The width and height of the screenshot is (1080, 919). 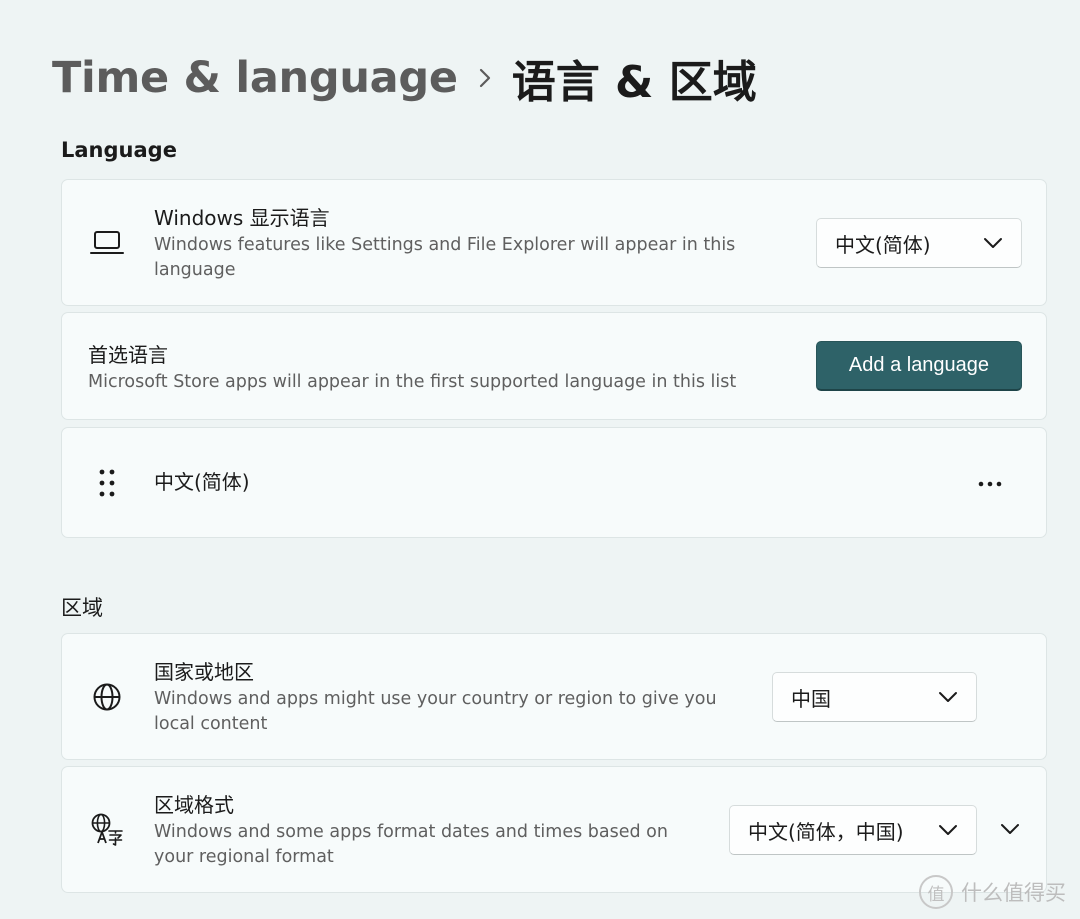 I want to click on description-line: local content, so click(x=211, y=724).